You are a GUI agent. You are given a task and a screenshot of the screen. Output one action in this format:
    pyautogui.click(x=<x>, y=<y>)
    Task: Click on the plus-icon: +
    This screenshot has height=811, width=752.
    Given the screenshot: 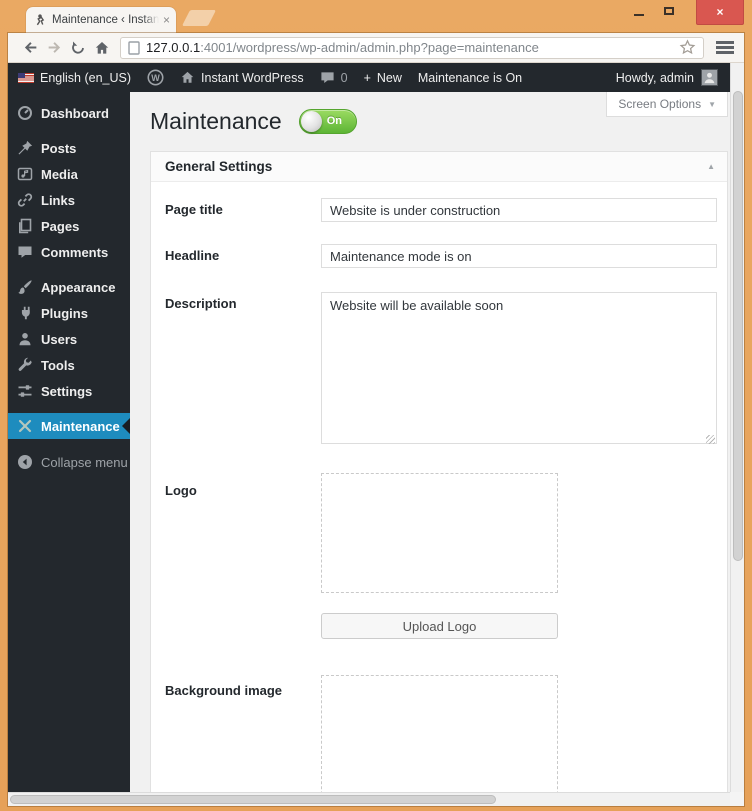 What is the action you would take?
    pyautogui.click(x=367, y=77)
    